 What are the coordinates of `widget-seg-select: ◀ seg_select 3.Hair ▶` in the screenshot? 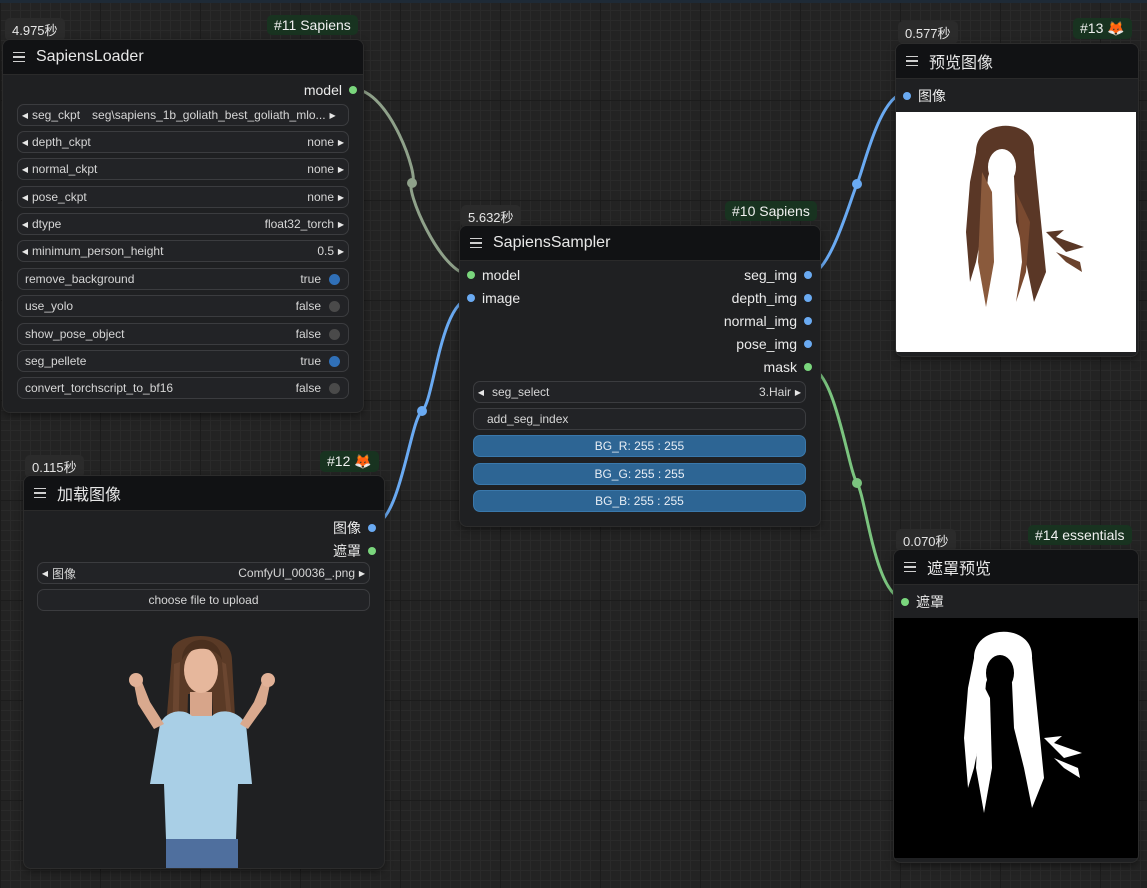 It's located at (639, 392).